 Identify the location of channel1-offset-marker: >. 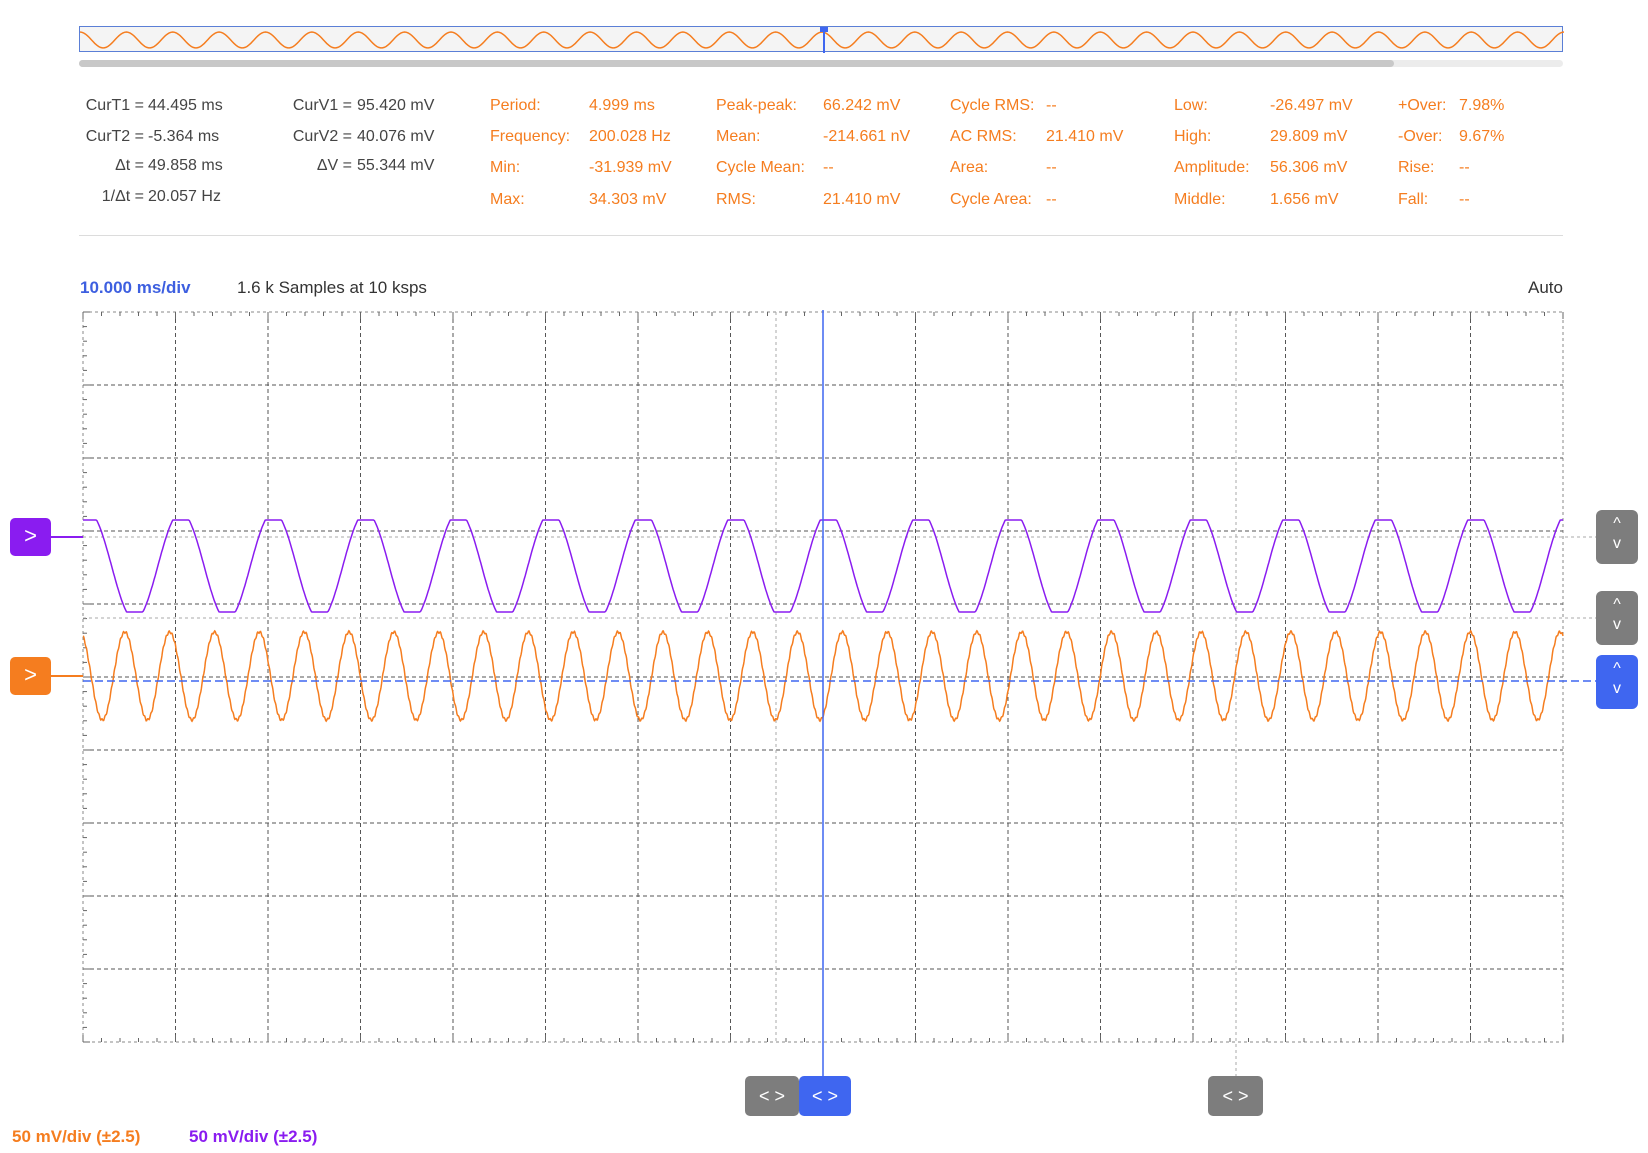
(30, 676).